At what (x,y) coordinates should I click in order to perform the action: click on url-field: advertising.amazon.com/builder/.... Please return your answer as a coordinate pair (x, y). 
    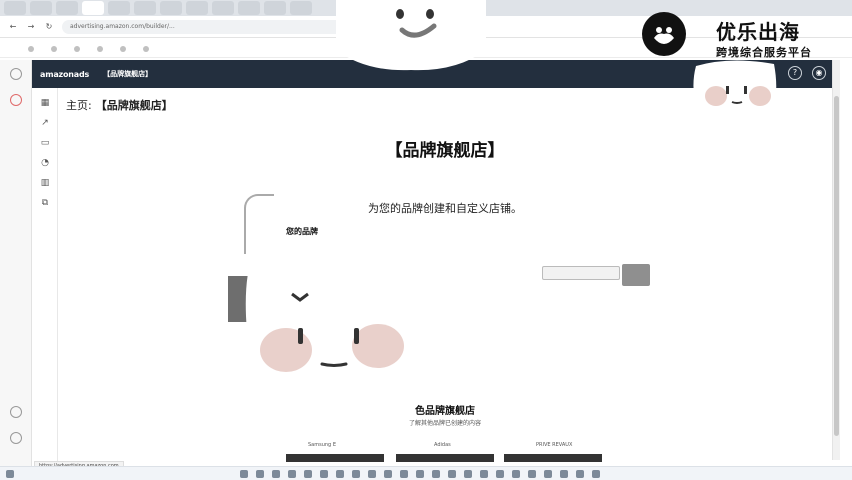
    Looking at the image, I should click on (222, 26).